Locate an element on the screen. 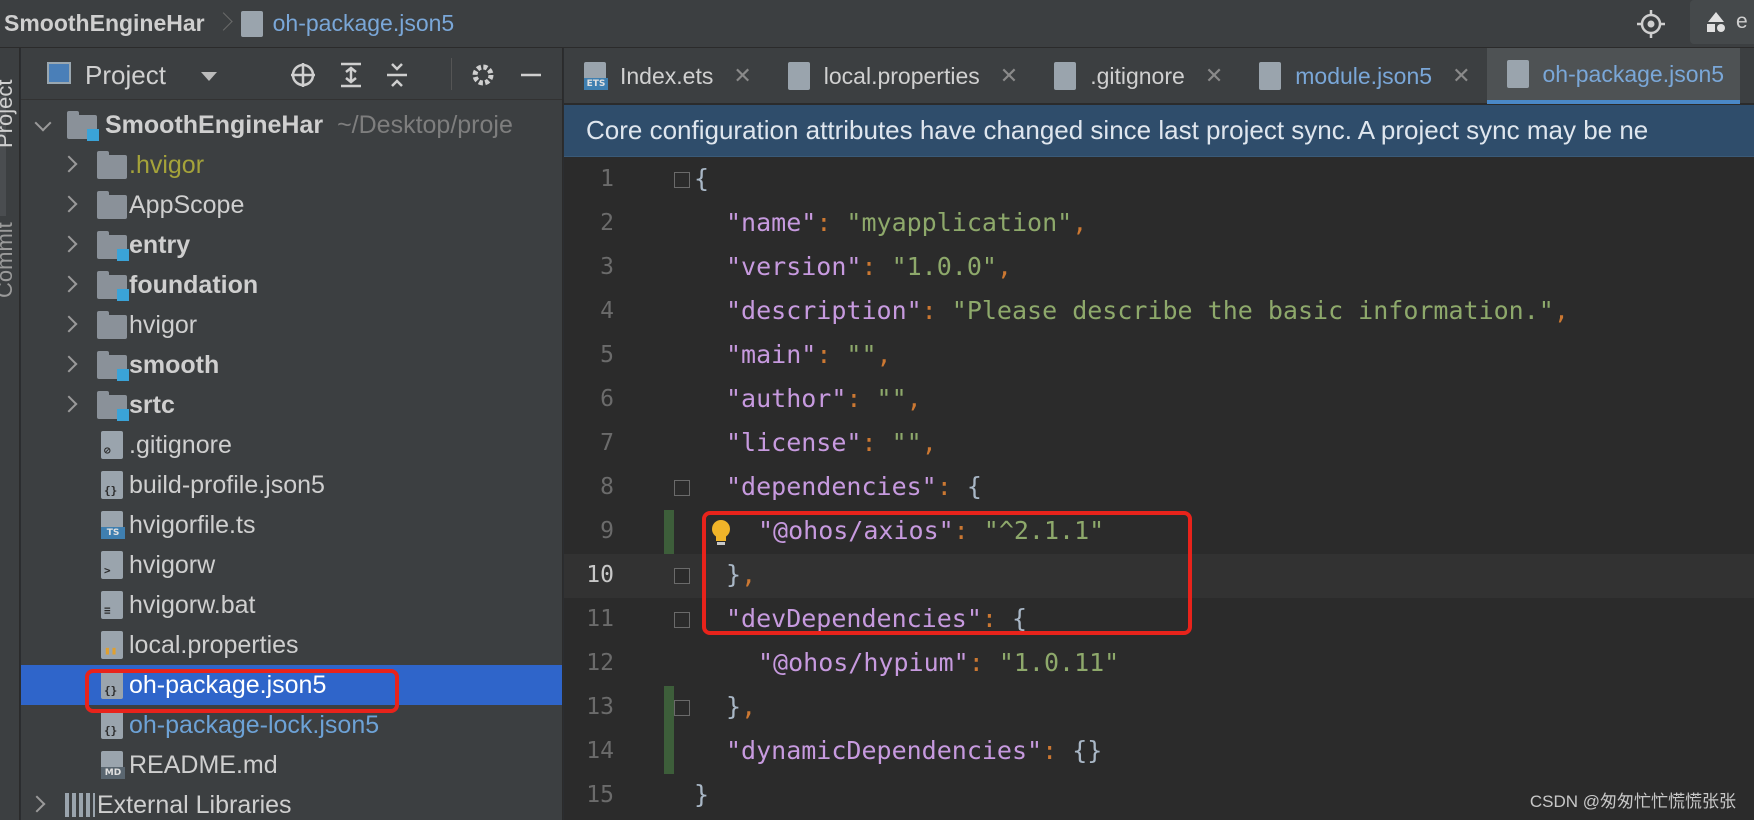 The height and width of the screenshot is (820, 1754). tab-gitignore: .gitignore ✕ is located at coordinates (1136, 76).